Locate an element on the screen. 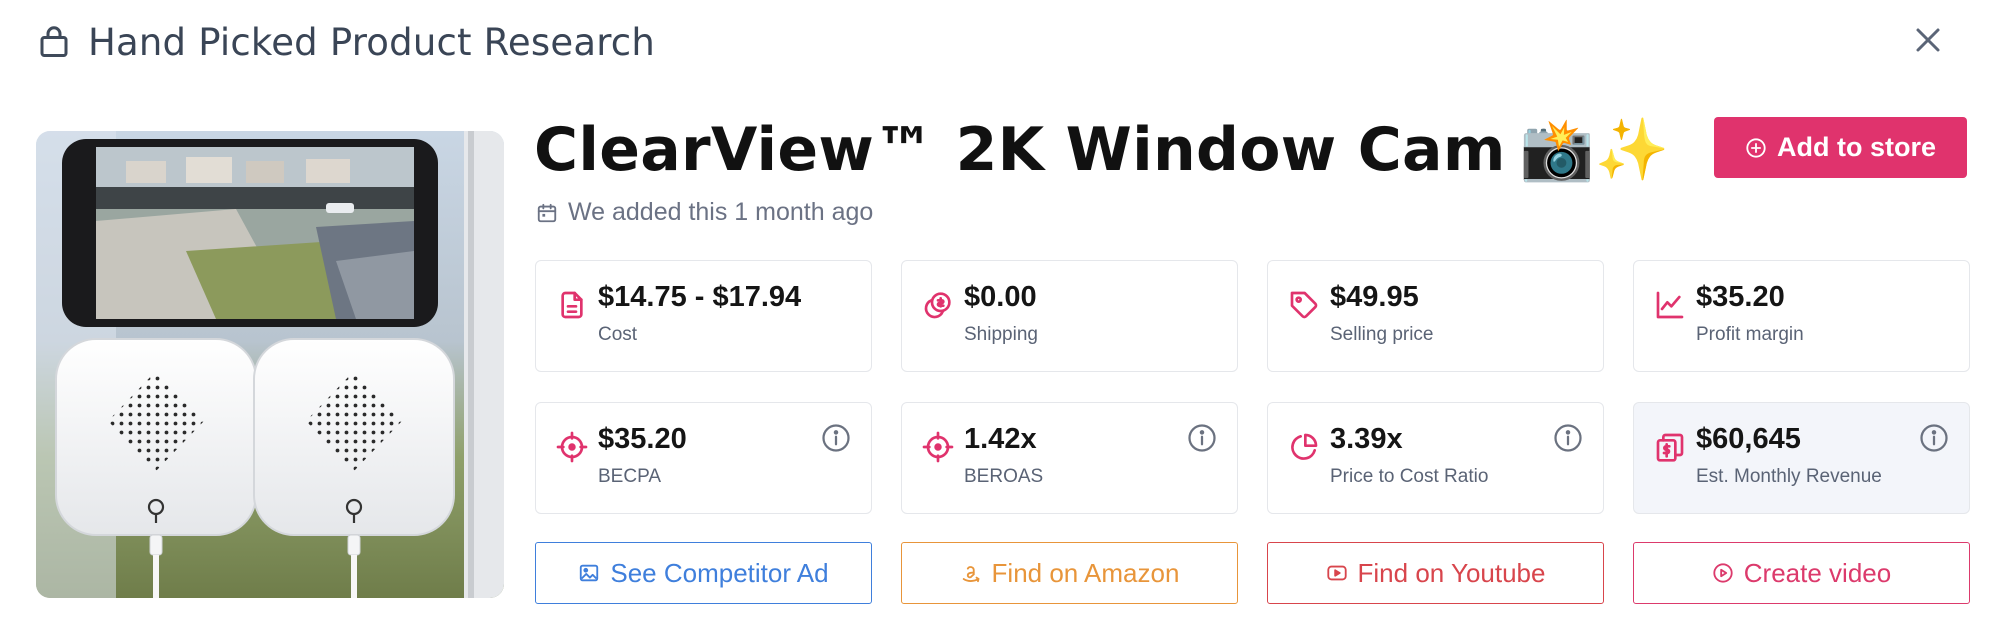  youtube-icon is located at coordinates (1336, 573).